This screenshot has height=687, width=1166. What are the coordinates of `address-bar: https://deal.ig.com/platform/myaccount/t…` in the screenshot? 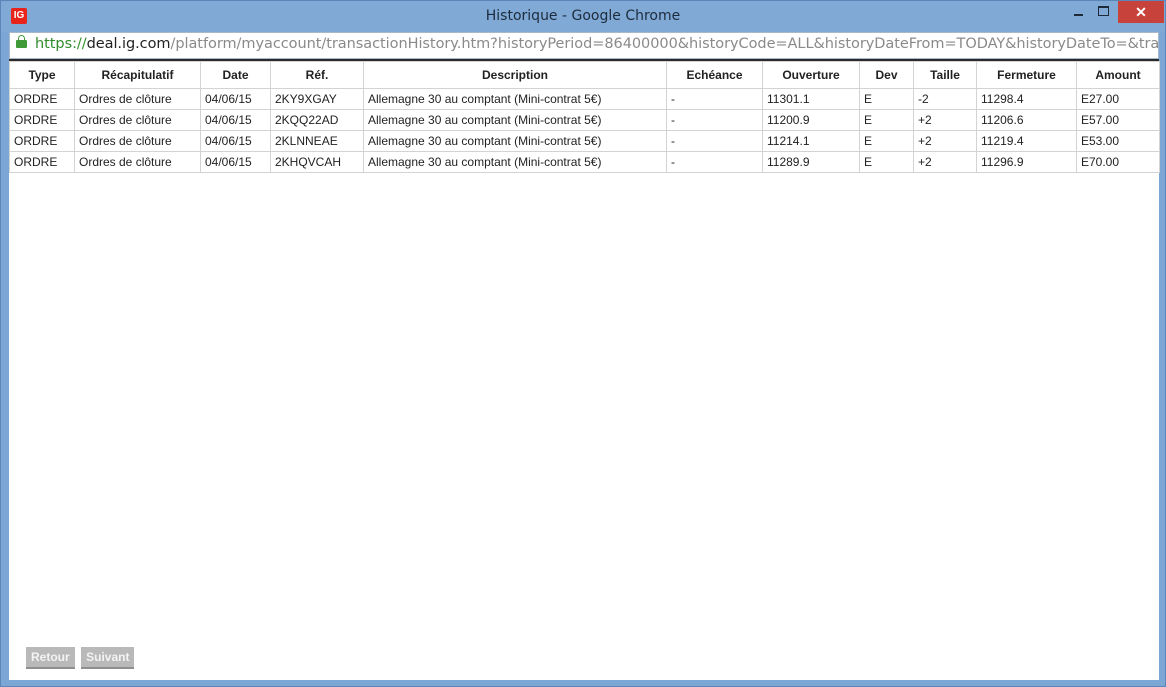 It's located at (584, 45).